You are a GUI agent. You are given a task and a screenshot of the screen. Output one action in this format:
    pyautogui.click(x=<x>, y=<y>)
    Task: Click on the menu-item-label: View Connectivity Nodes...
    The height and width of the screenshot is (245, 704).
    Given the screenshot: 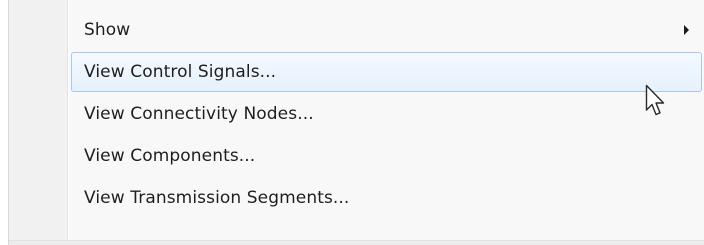 What is the action you would take?
    pyautogui.click(x=199, y=114)
    